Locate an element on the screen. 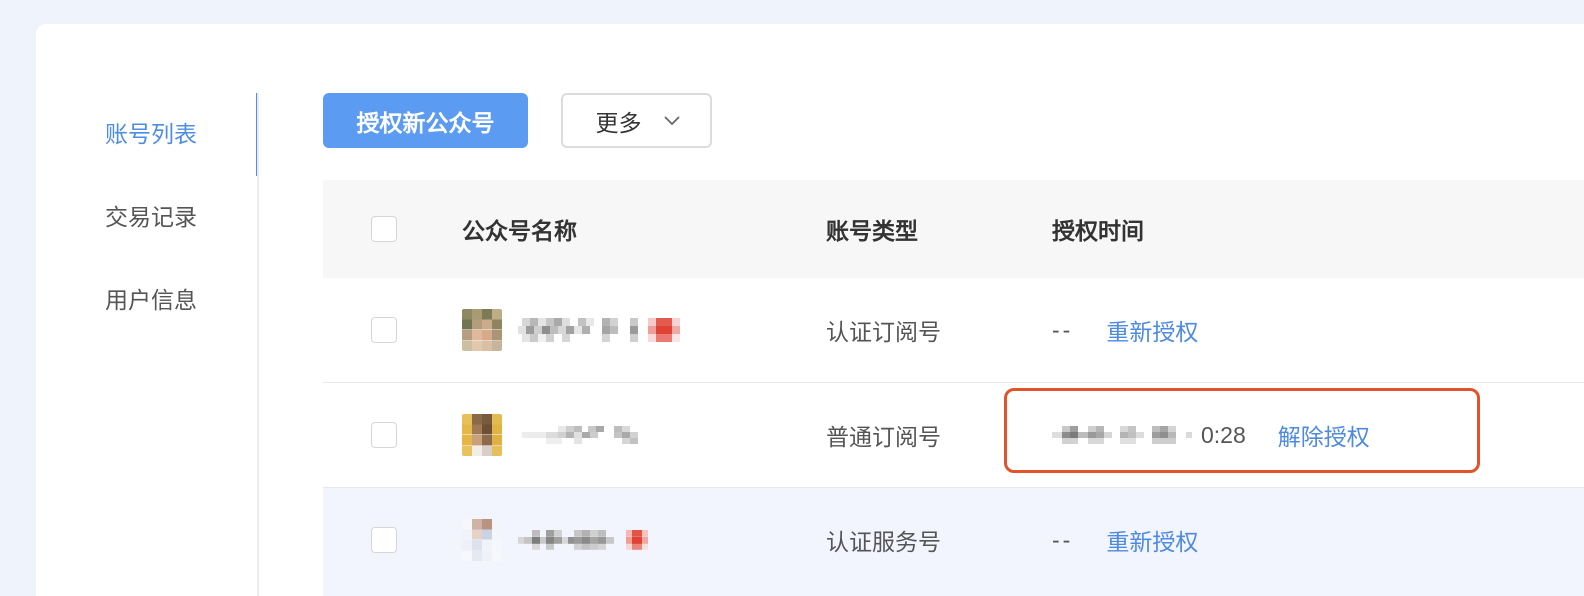 The image size is (1584, 596). more-button-label: 更多 is located at coordinates (618, 122).